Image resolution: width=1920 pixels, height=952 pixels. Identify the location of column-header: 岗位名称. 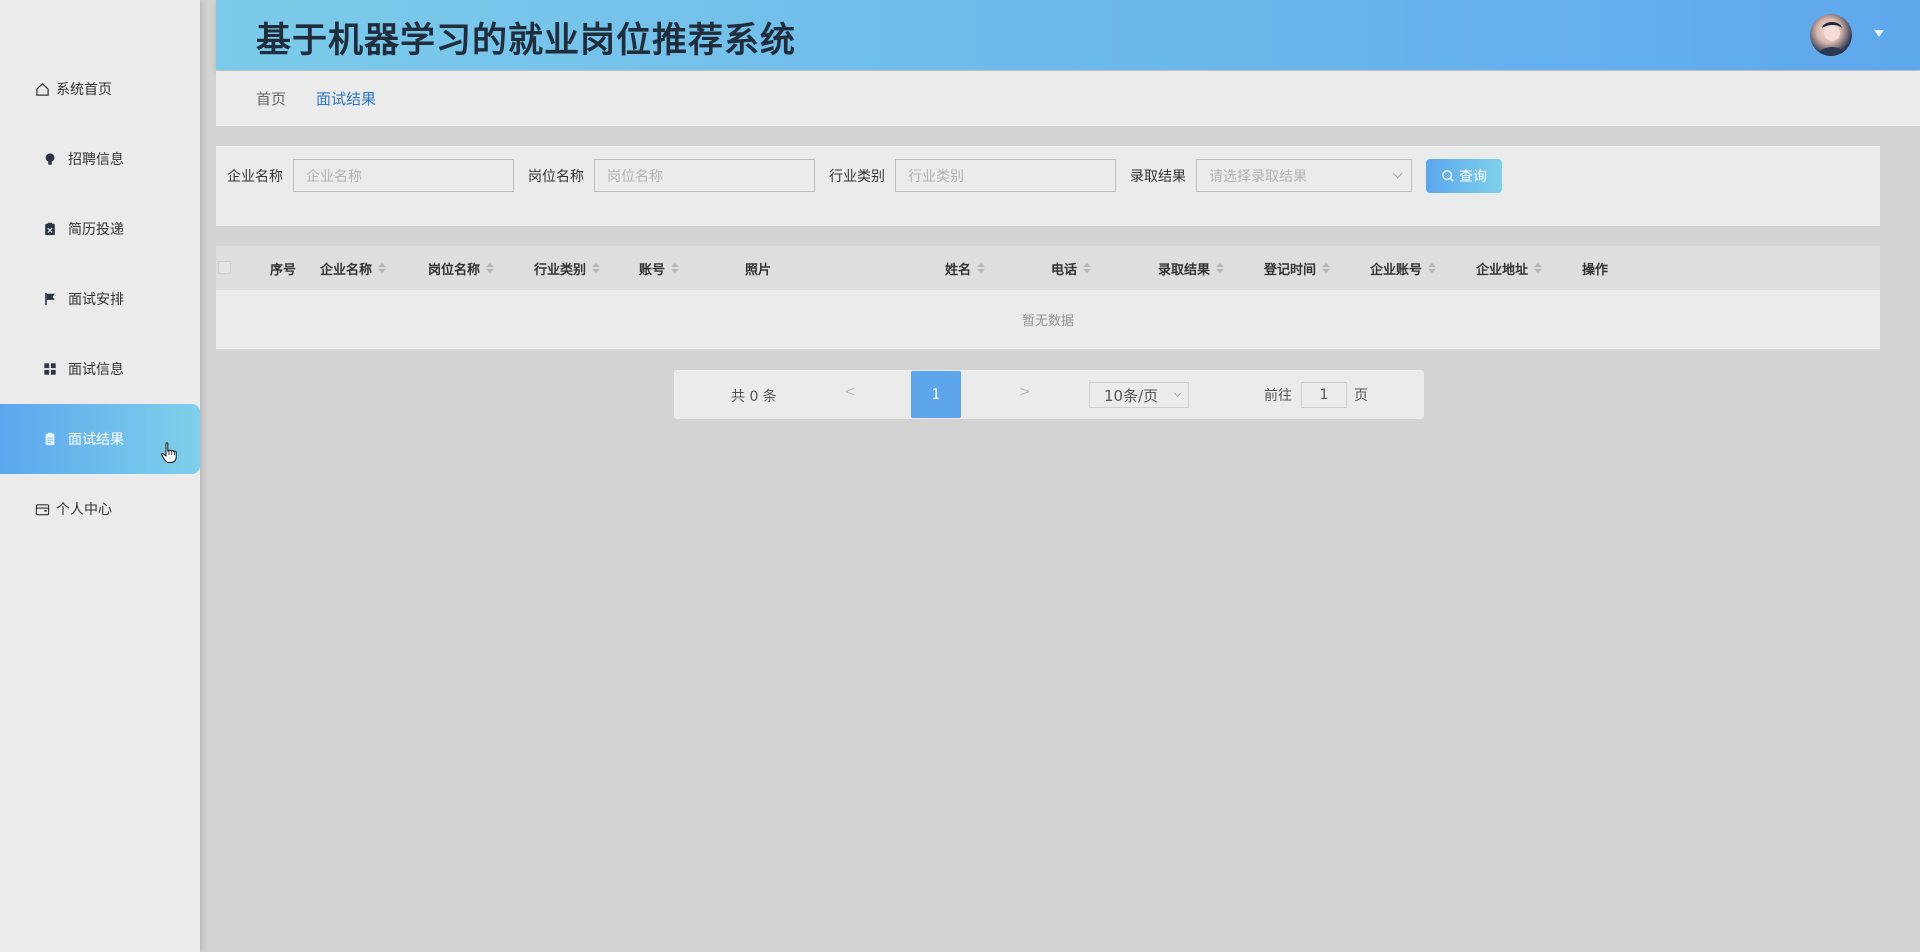
(461, 268).